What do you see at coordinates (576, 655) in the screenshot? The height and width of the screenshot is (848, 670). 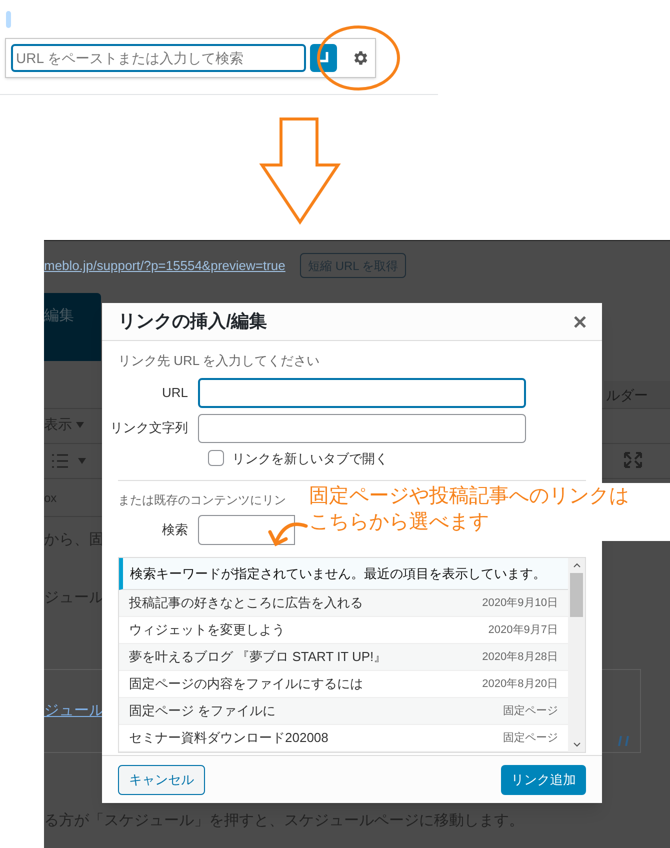 I see `scrollbar` at bounding box center [576, 655].